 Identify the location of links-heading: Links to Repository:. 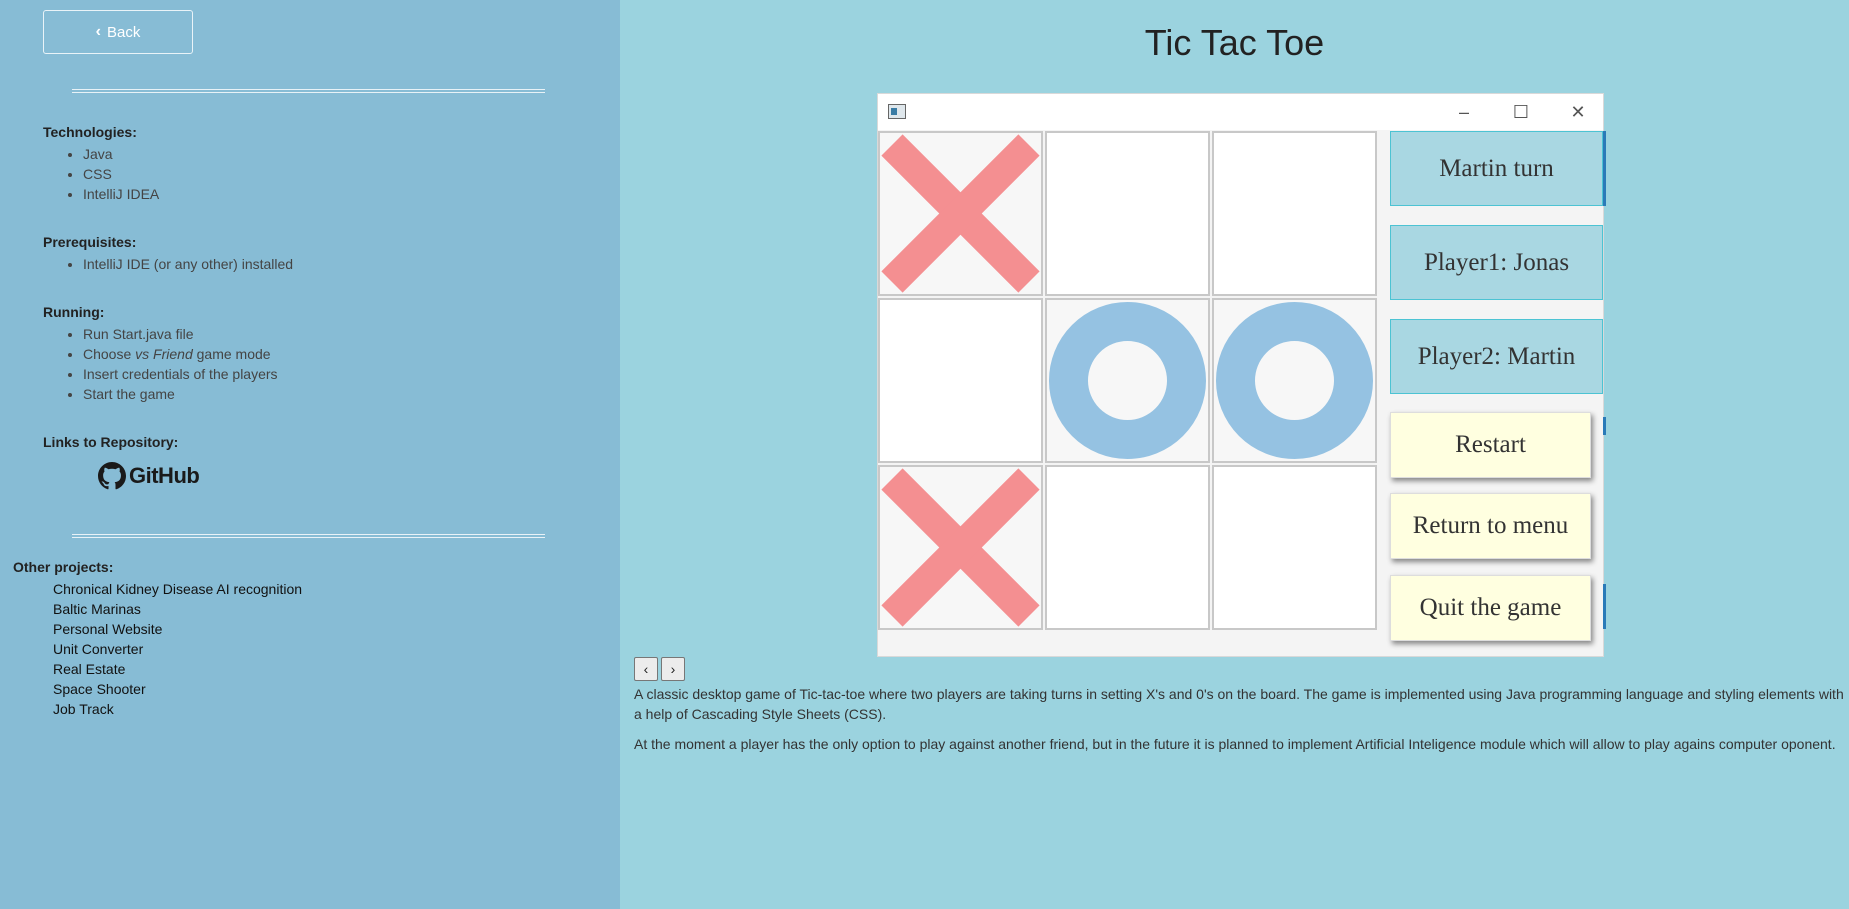
(111, 442).